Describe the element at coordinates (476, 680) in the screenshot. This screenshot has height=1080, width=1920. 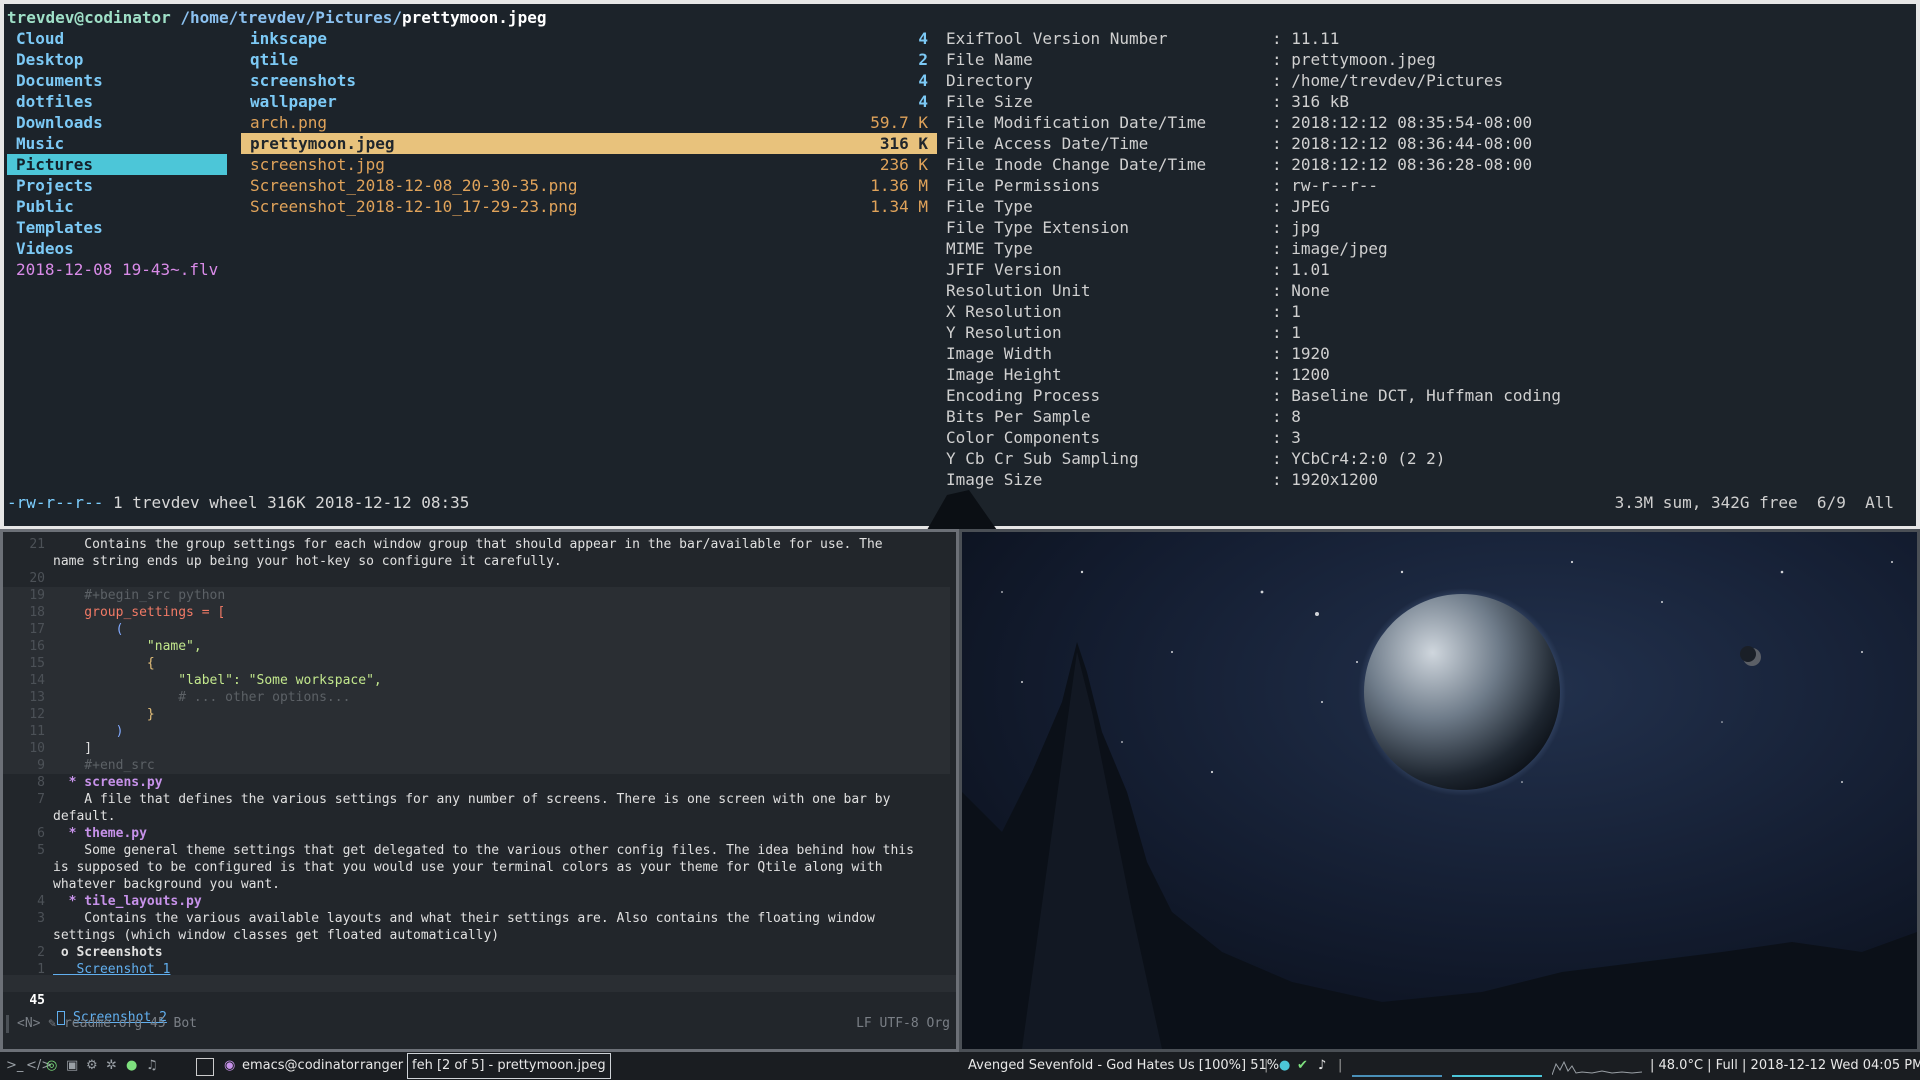
I see `editor-line: 14 "label": "Some workspace",` at that location.